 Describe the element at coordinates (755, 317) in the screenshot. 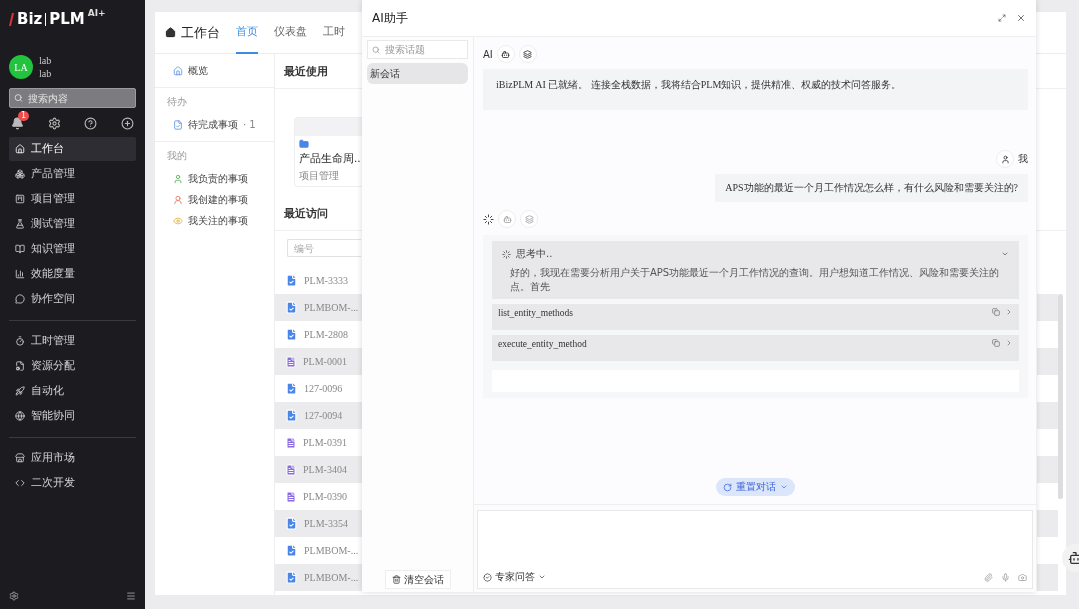

I see `tool-call: list_entity_methods` at that location.